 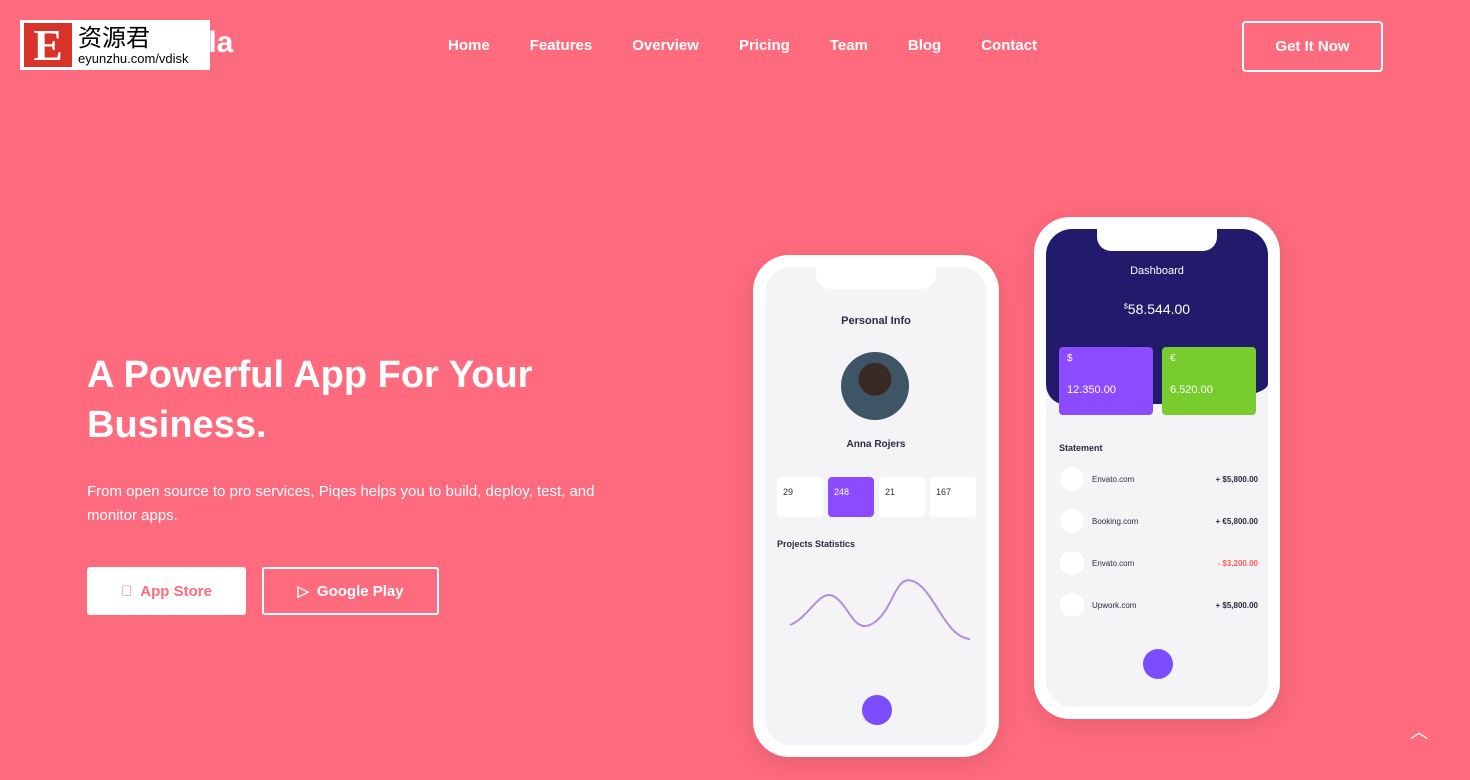 I want to click on app-store-label: App Store, so click(x=173, y=591).